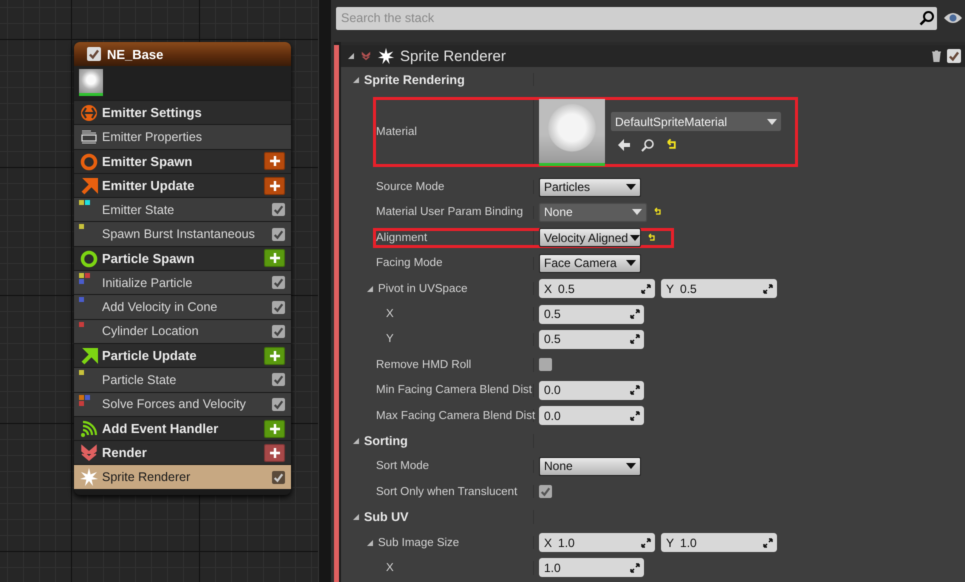  Describe the element at coordinates (182, 210) in the screenshot. I see `module-item: Emitter State` at that location.